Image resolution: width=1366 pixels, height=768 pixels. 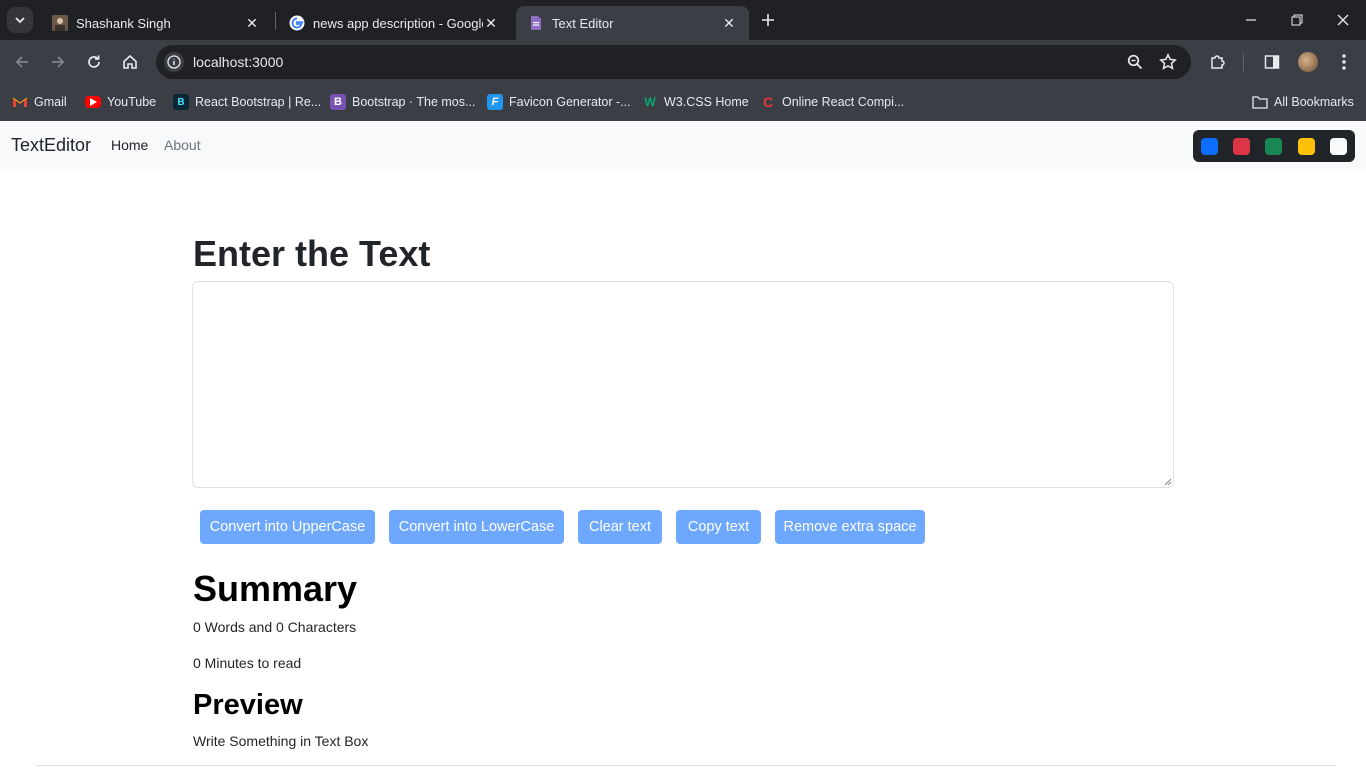 I want to click on nav-link-about: About, so click(x=182, y=145).